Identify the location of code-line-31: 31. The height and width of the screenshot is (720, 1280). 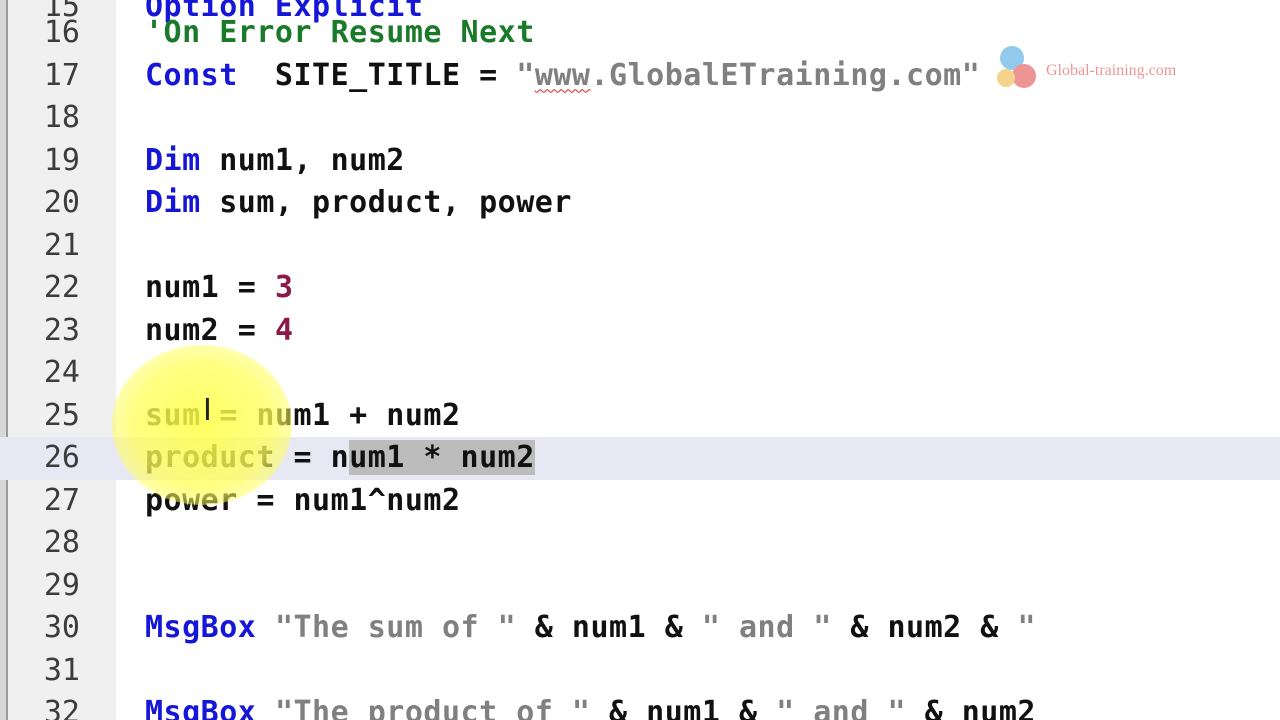
(640, 671).